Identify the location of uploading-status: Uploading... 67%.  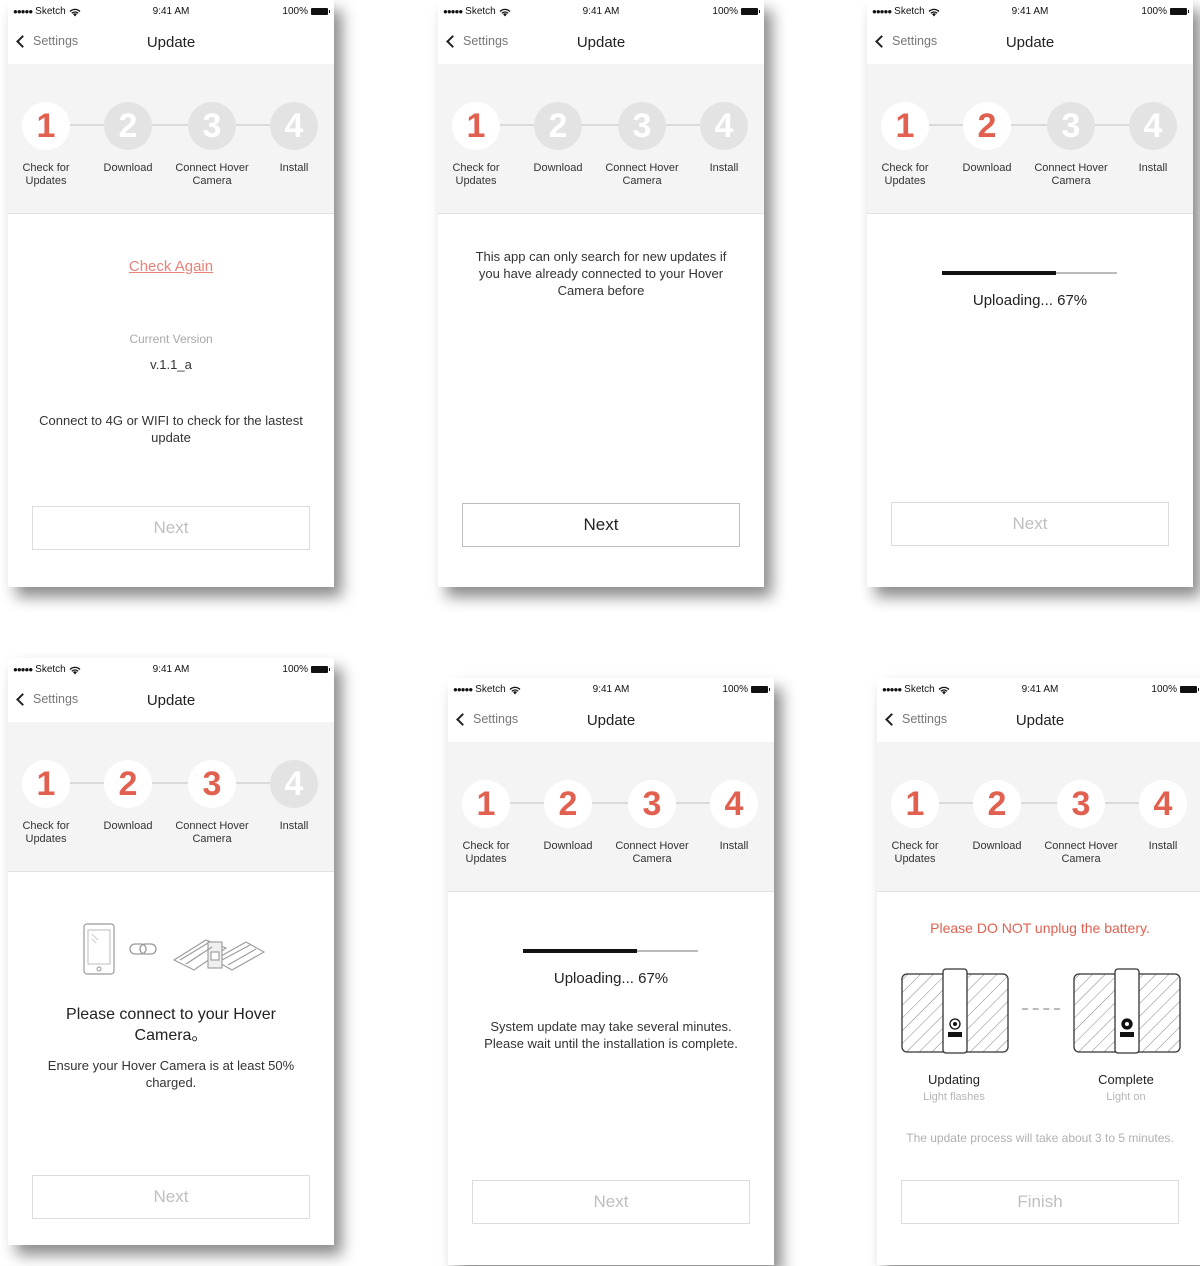
(611, 978).